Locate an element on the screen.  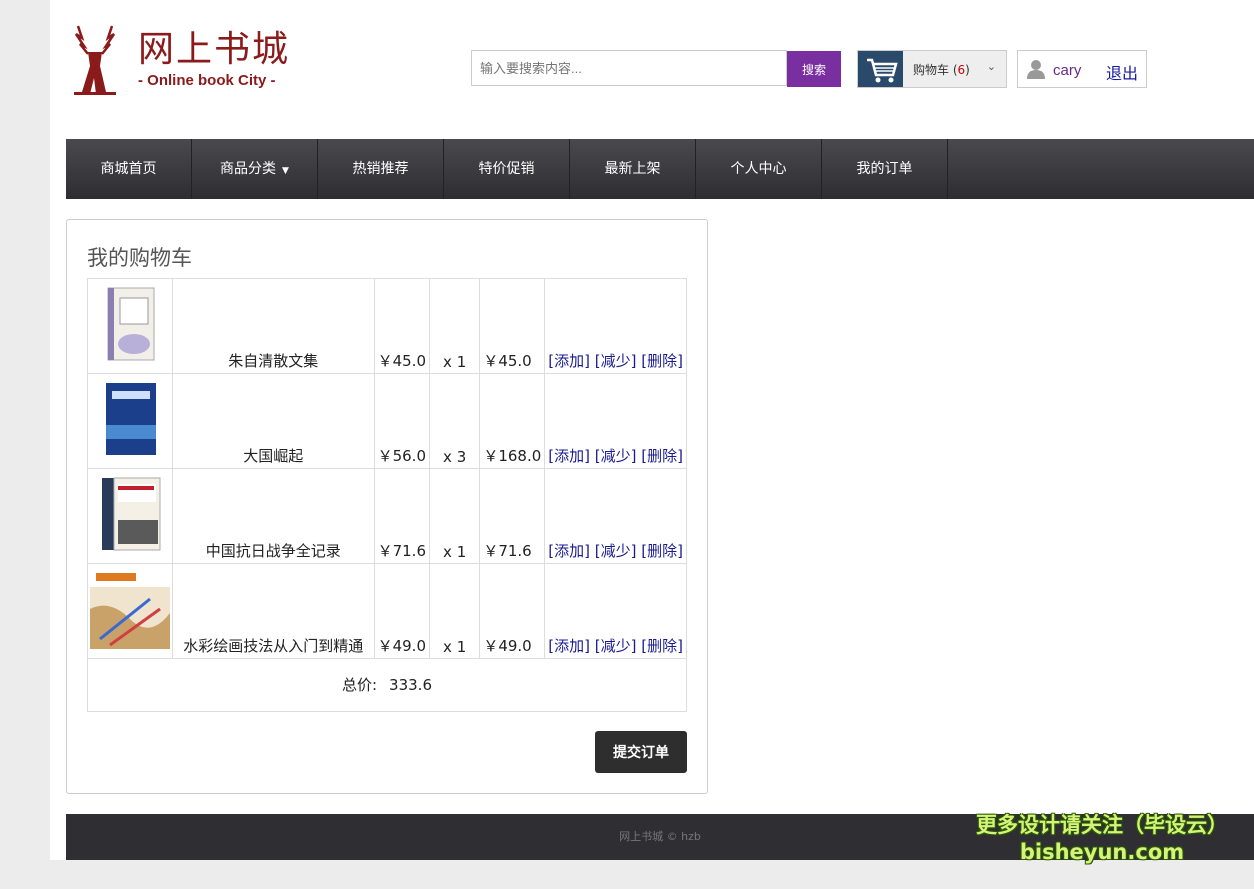
nav-item-new: 最新上架 is located at coordinates (633, 169).